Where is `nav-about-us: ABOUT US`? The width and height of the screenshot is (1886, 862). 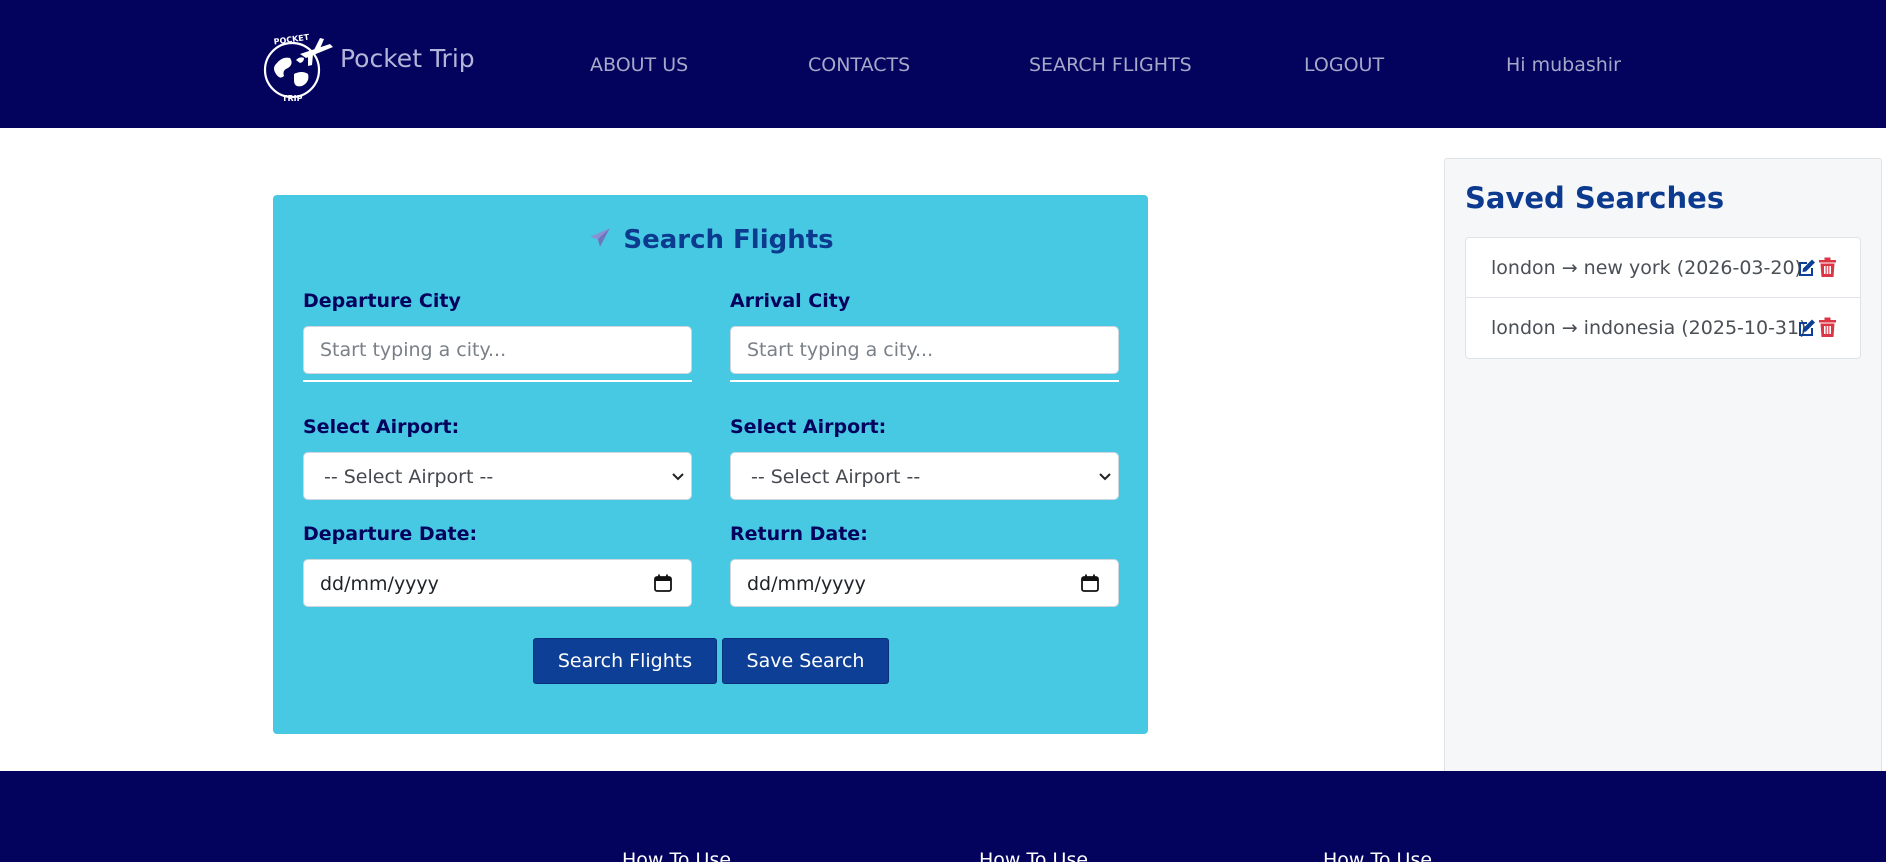
nav-about-us: ABOUT US is located at coordinates (639, 65).